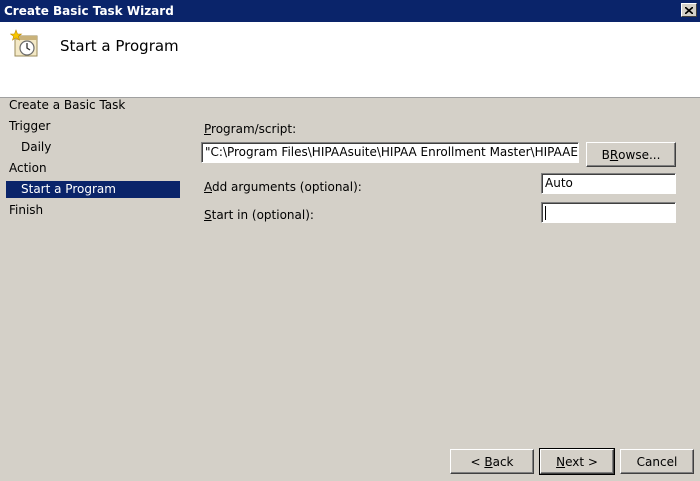 This screenshot has width=700, height=481. Describe the element at coordinates (283, 187) in the screenshot. I see `add-arguments-label: Add arguments (optional):` at that location.